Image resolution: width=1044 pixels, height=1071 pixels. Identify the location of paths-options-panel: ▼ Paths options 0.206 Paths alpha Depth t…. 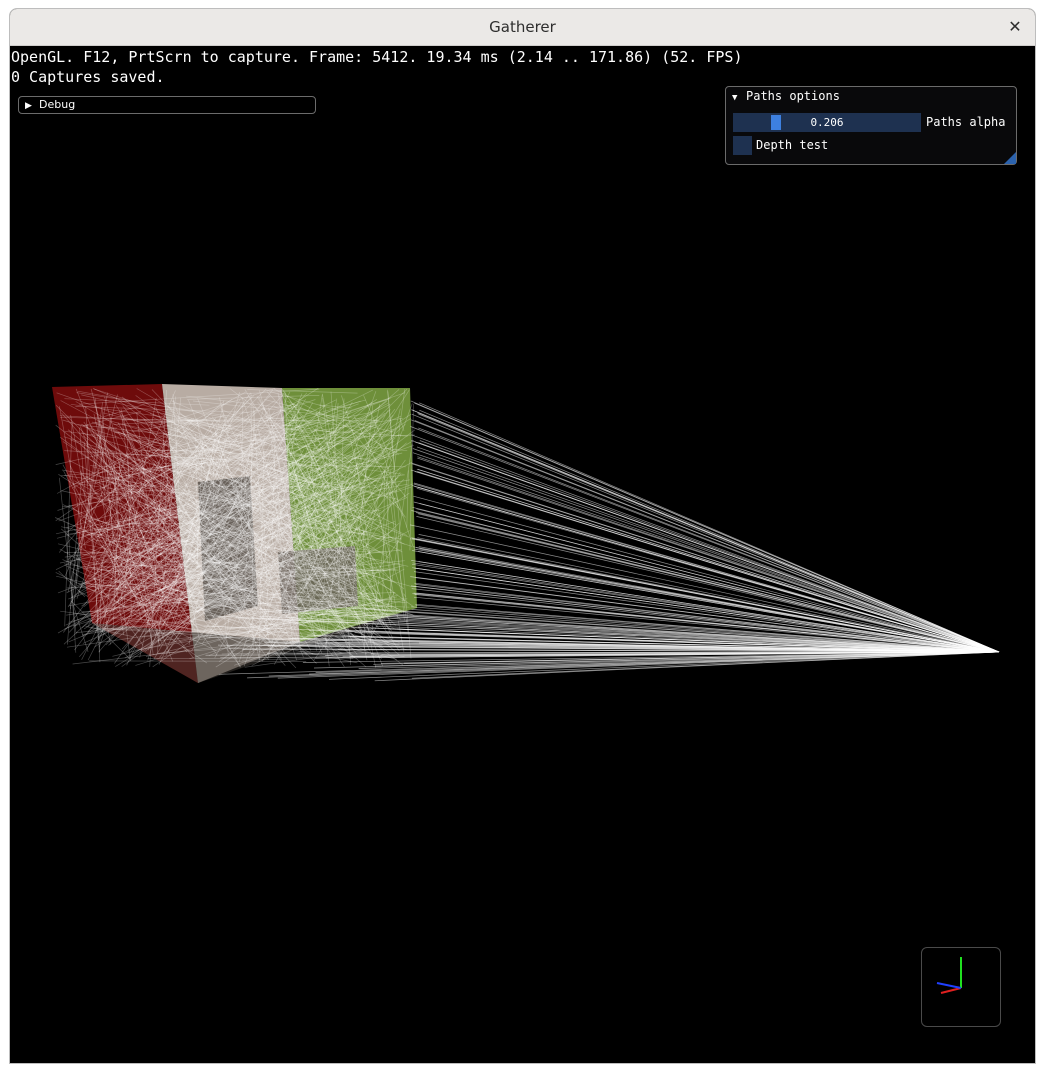
(871, 125).